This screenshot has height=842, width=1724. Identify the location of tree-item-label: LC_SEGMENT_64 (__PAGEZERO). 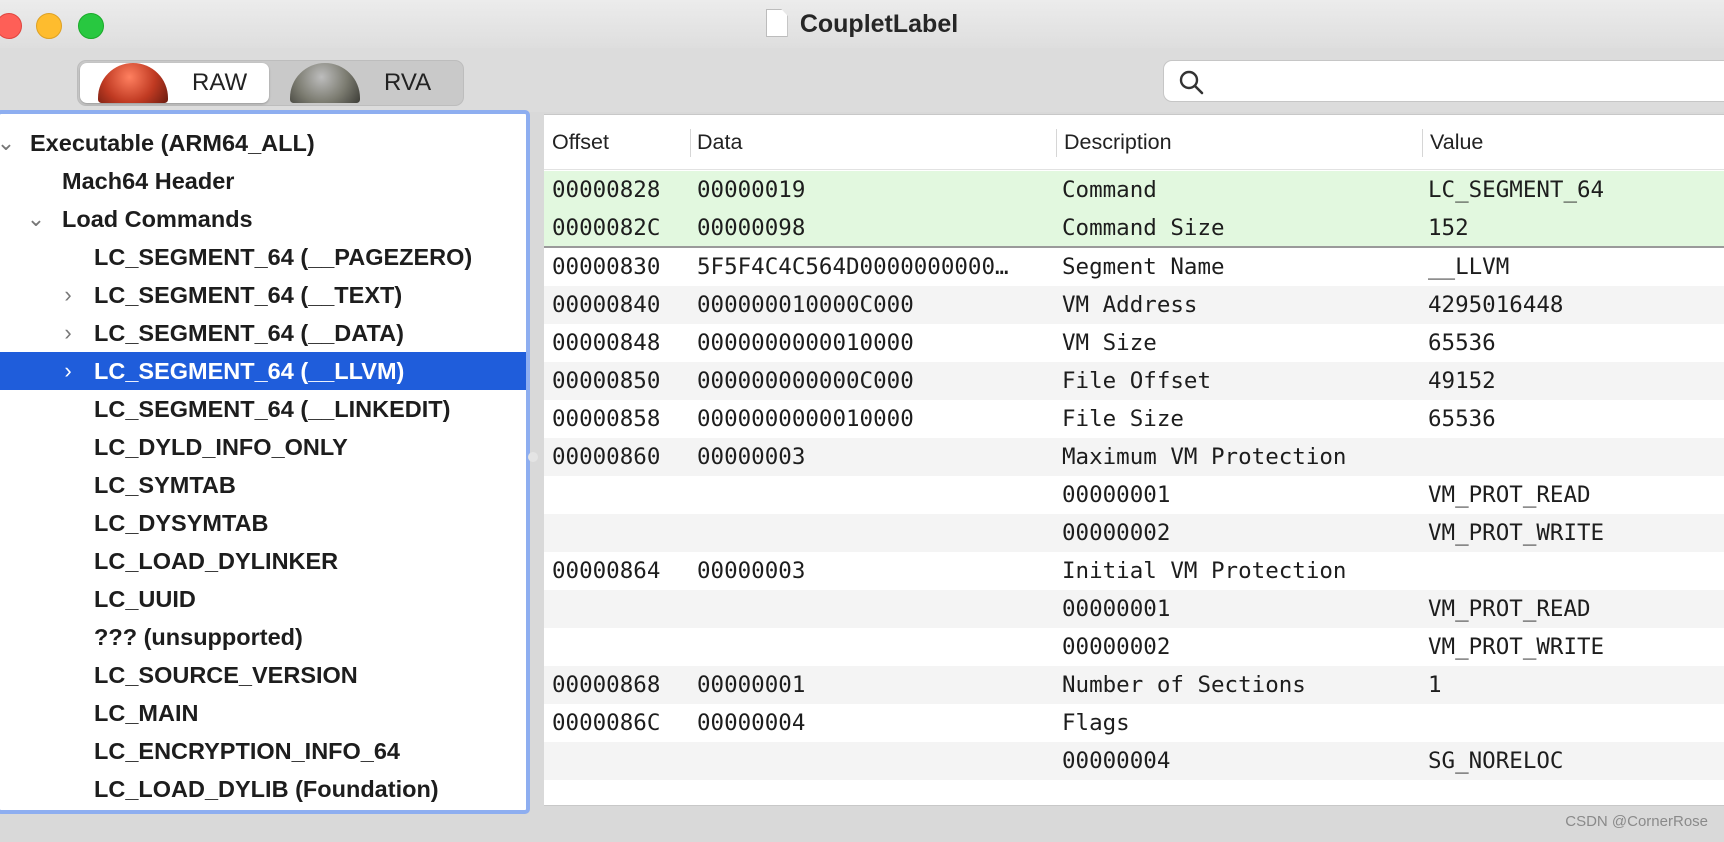
(283, 257).